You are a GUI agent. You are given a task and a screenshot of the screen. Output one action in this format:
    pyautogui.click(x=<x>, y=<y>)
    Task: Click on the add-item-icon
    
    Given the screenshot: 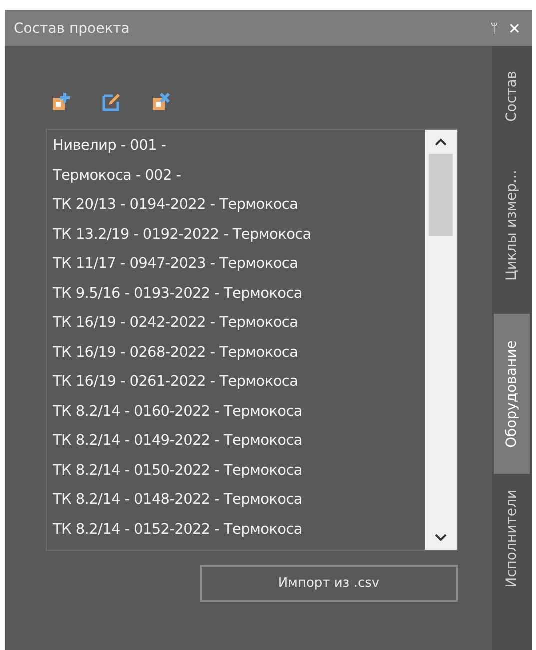 What is the action you would take?
    pyautogui.click(x=62, y=102)
    